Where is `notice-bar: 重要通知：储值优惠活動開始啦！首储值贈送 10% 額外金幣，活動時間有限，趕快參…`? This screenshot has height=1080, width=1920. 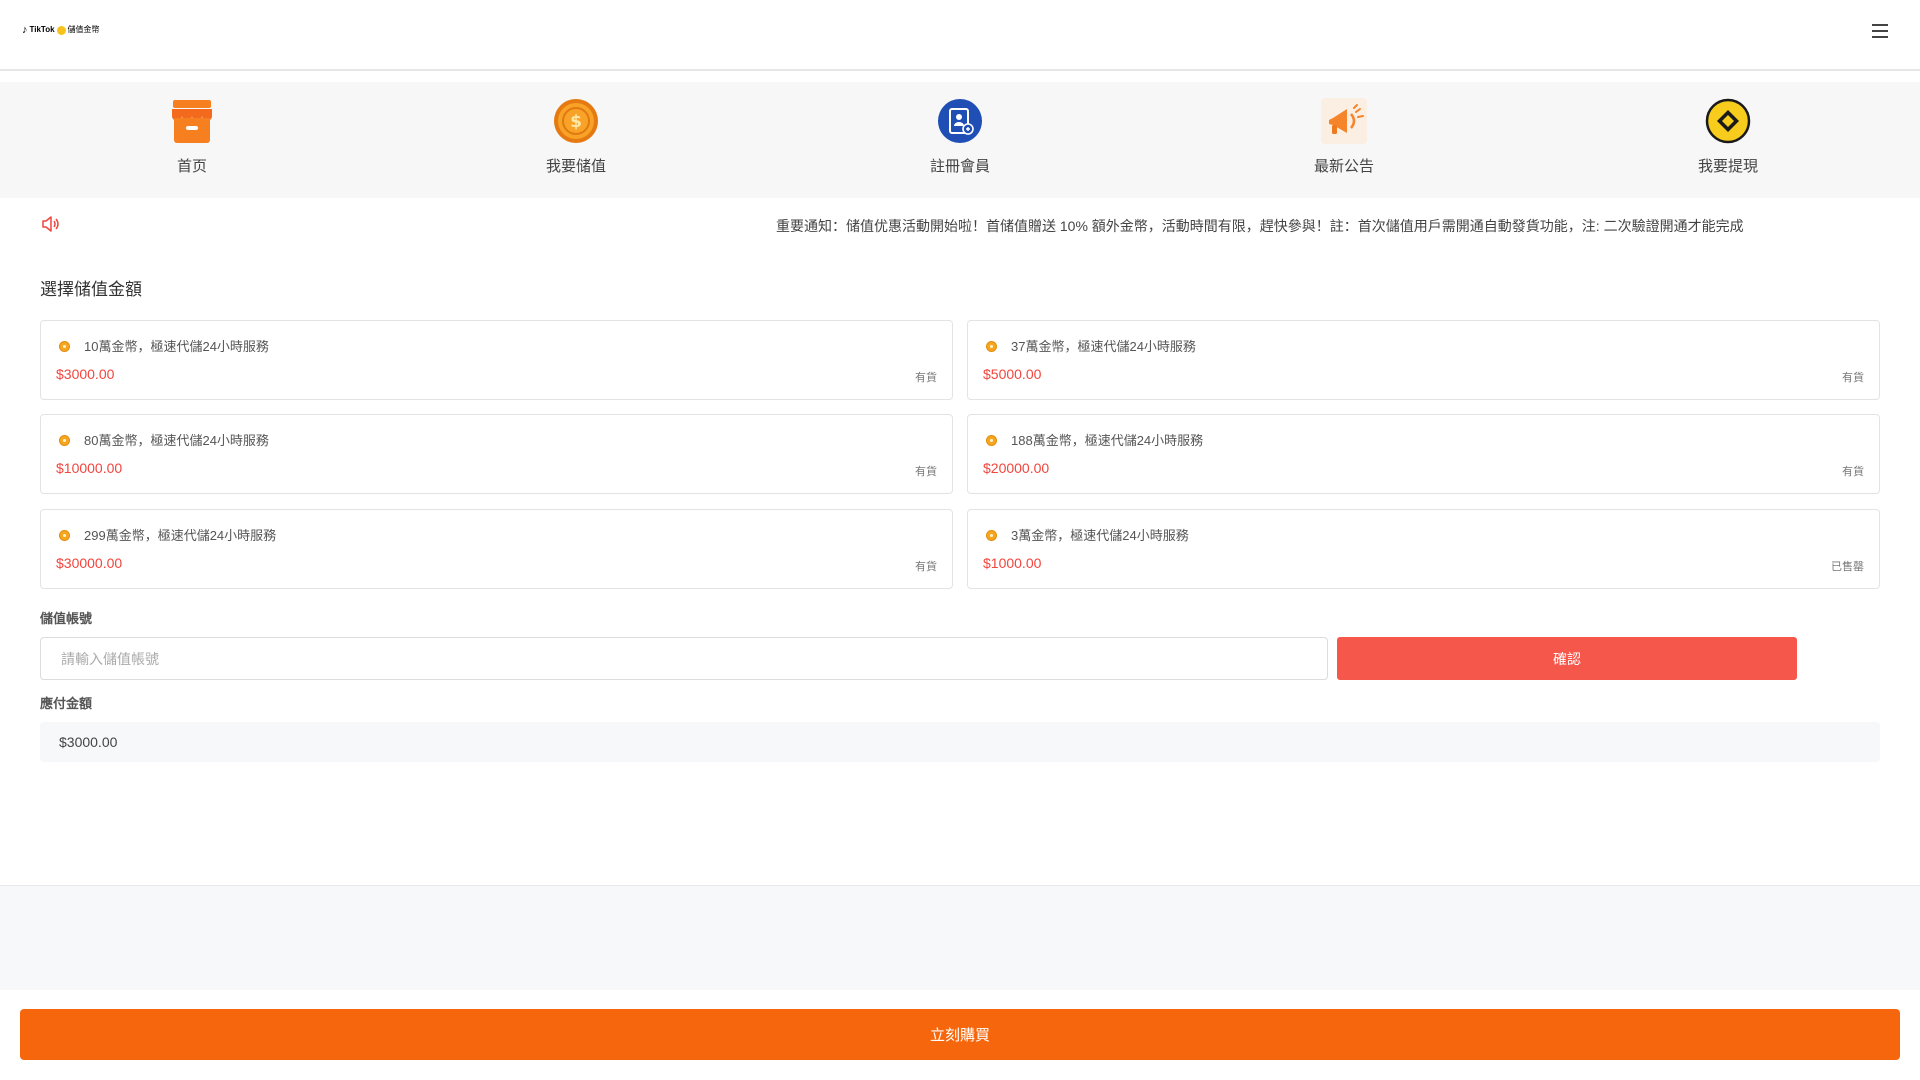
notice-bar: 重要通知：储值优惠活動開始啦！首储值贈送 10% 額外金幣，活動時間有限，趕快參… is located at coordinates (960, 224).